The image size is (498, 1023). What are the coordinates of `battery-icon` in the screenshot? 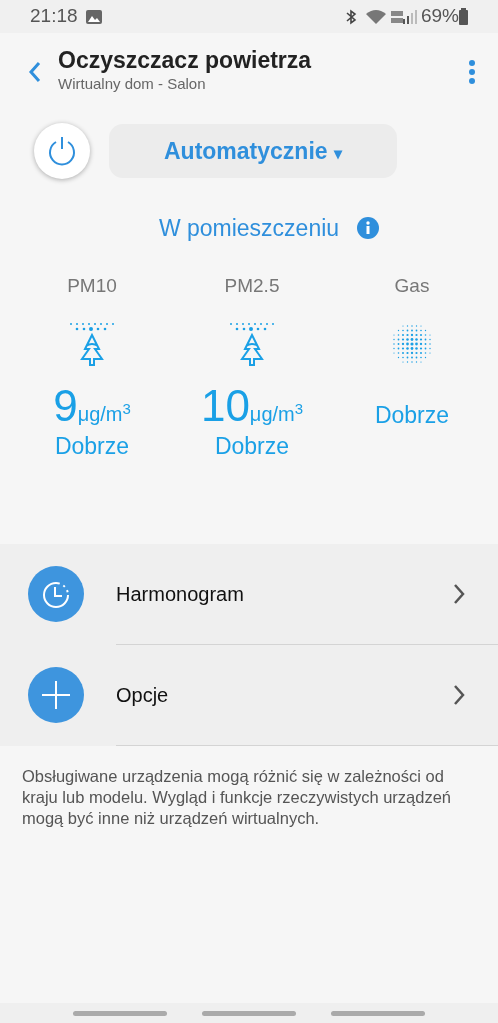 It's located at (463, 16).